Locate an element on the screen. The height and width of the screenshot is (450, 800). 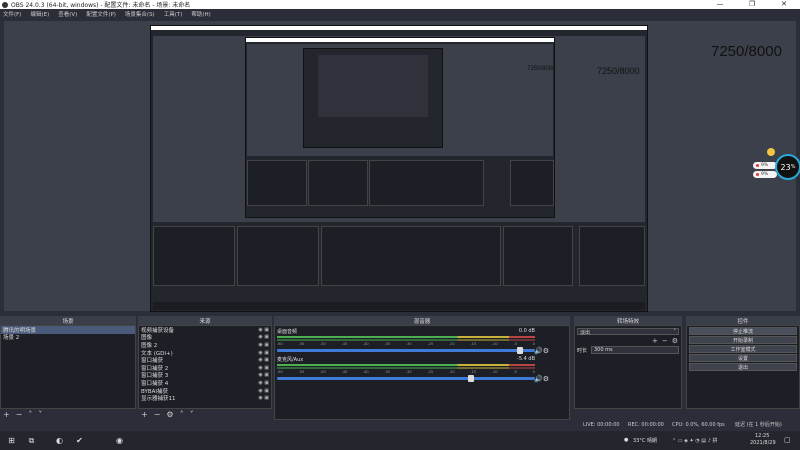
scale-tick: -50 is located at coordinates (322, 344).